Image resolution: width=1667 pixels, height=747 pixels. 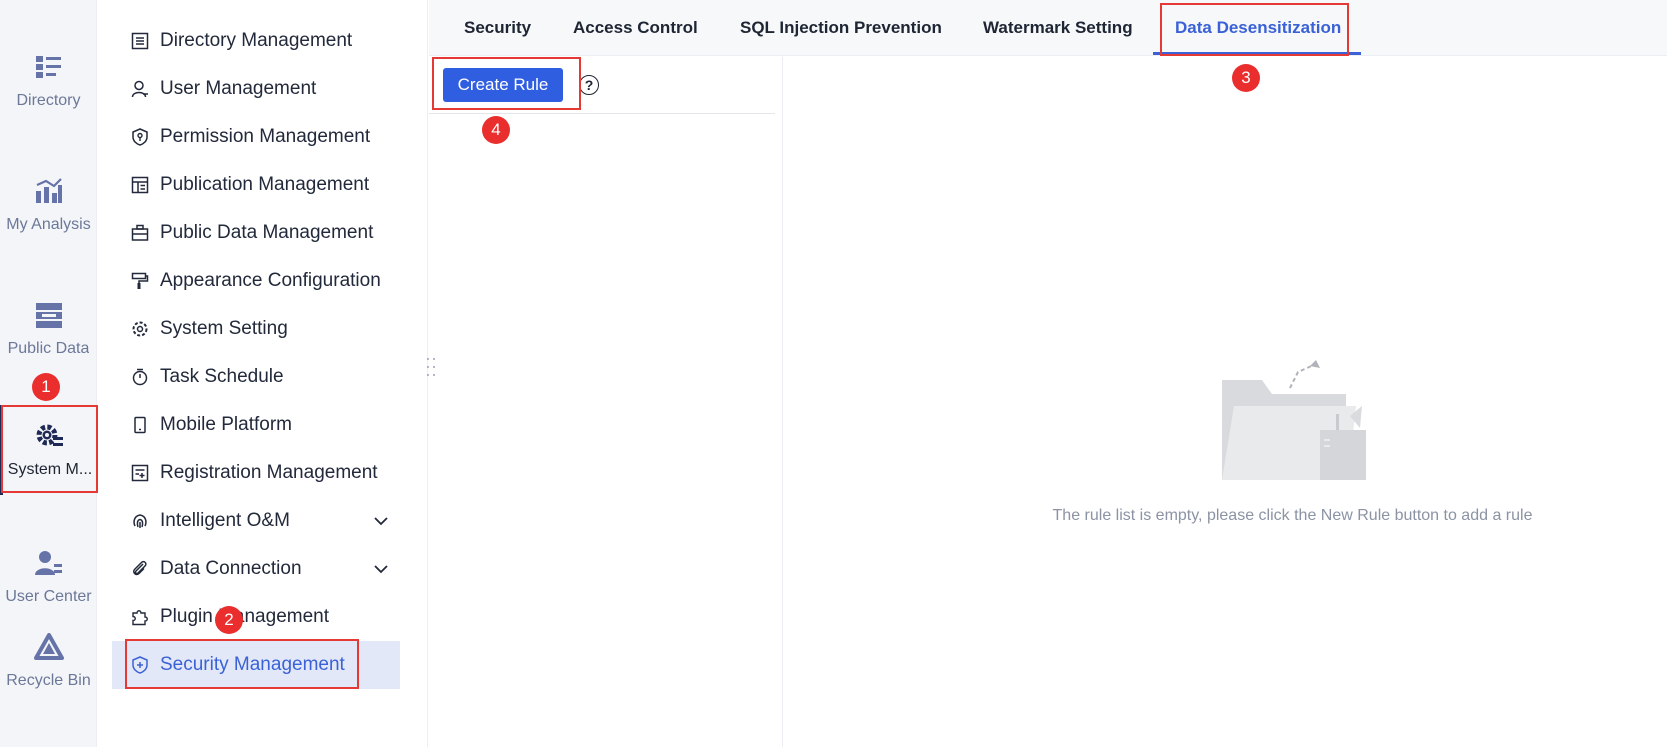 What do you see at coordinates (229, 620) in the screenshot?
I see `annotation-badge: 2` at bounding box center [229, 620].